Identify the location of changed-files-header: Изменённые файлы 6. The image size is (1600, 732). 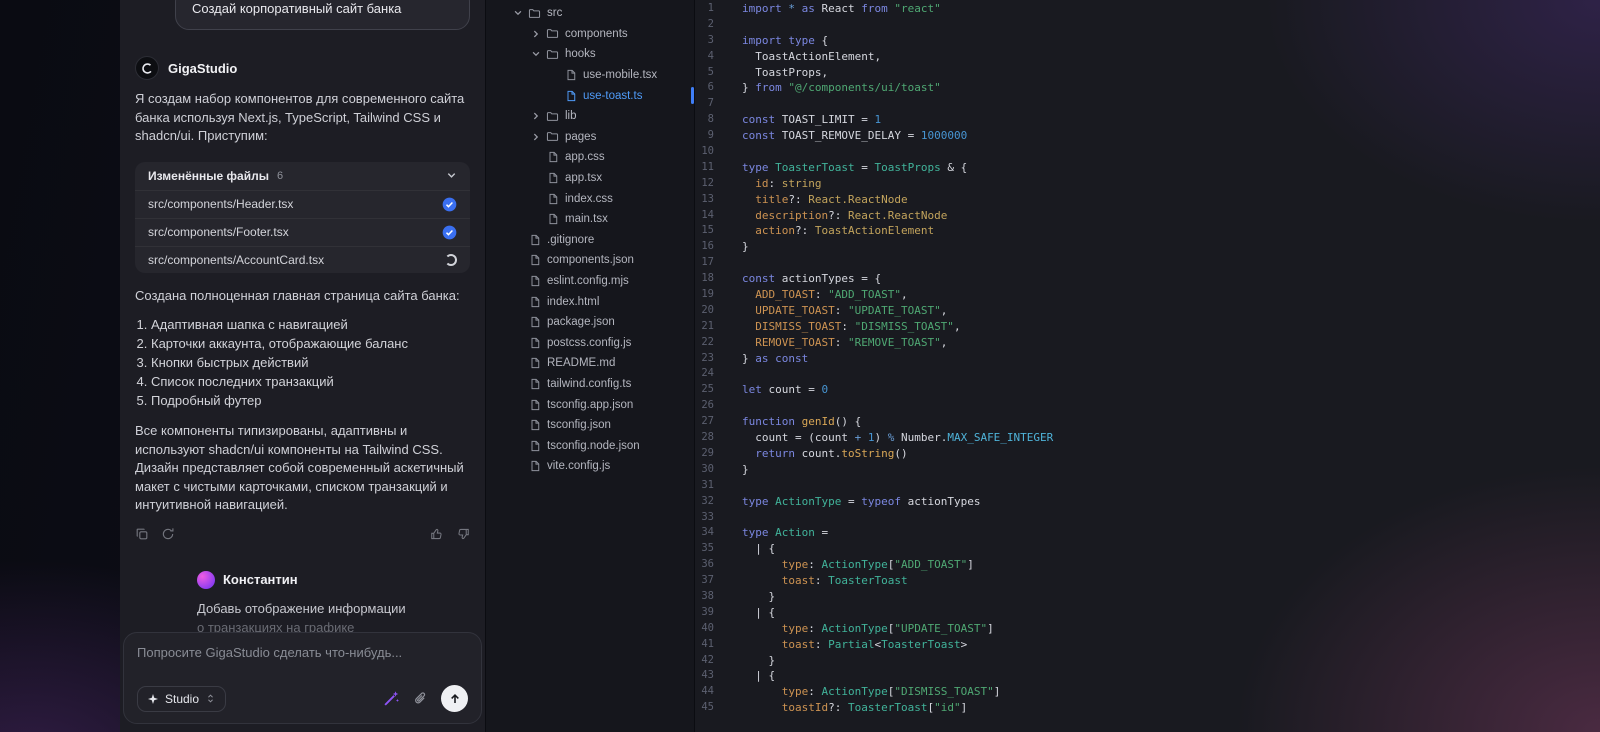
(302, 176).